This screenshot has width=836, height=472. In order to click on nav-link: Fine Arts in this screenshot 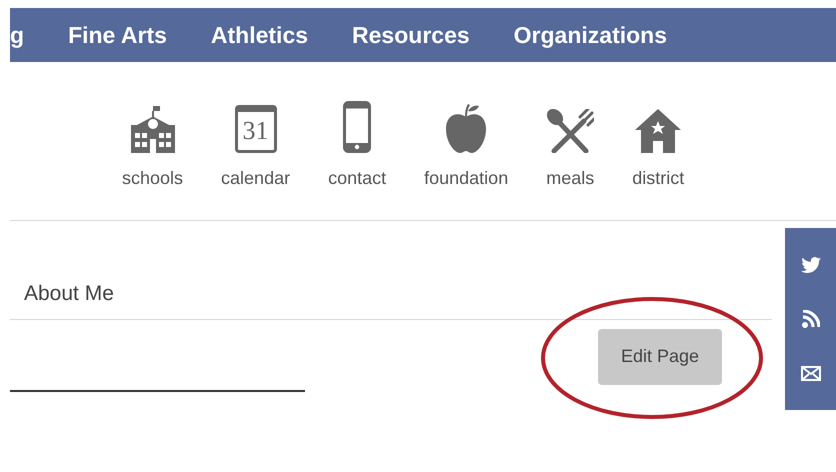, I will do `click(117, 35)`.